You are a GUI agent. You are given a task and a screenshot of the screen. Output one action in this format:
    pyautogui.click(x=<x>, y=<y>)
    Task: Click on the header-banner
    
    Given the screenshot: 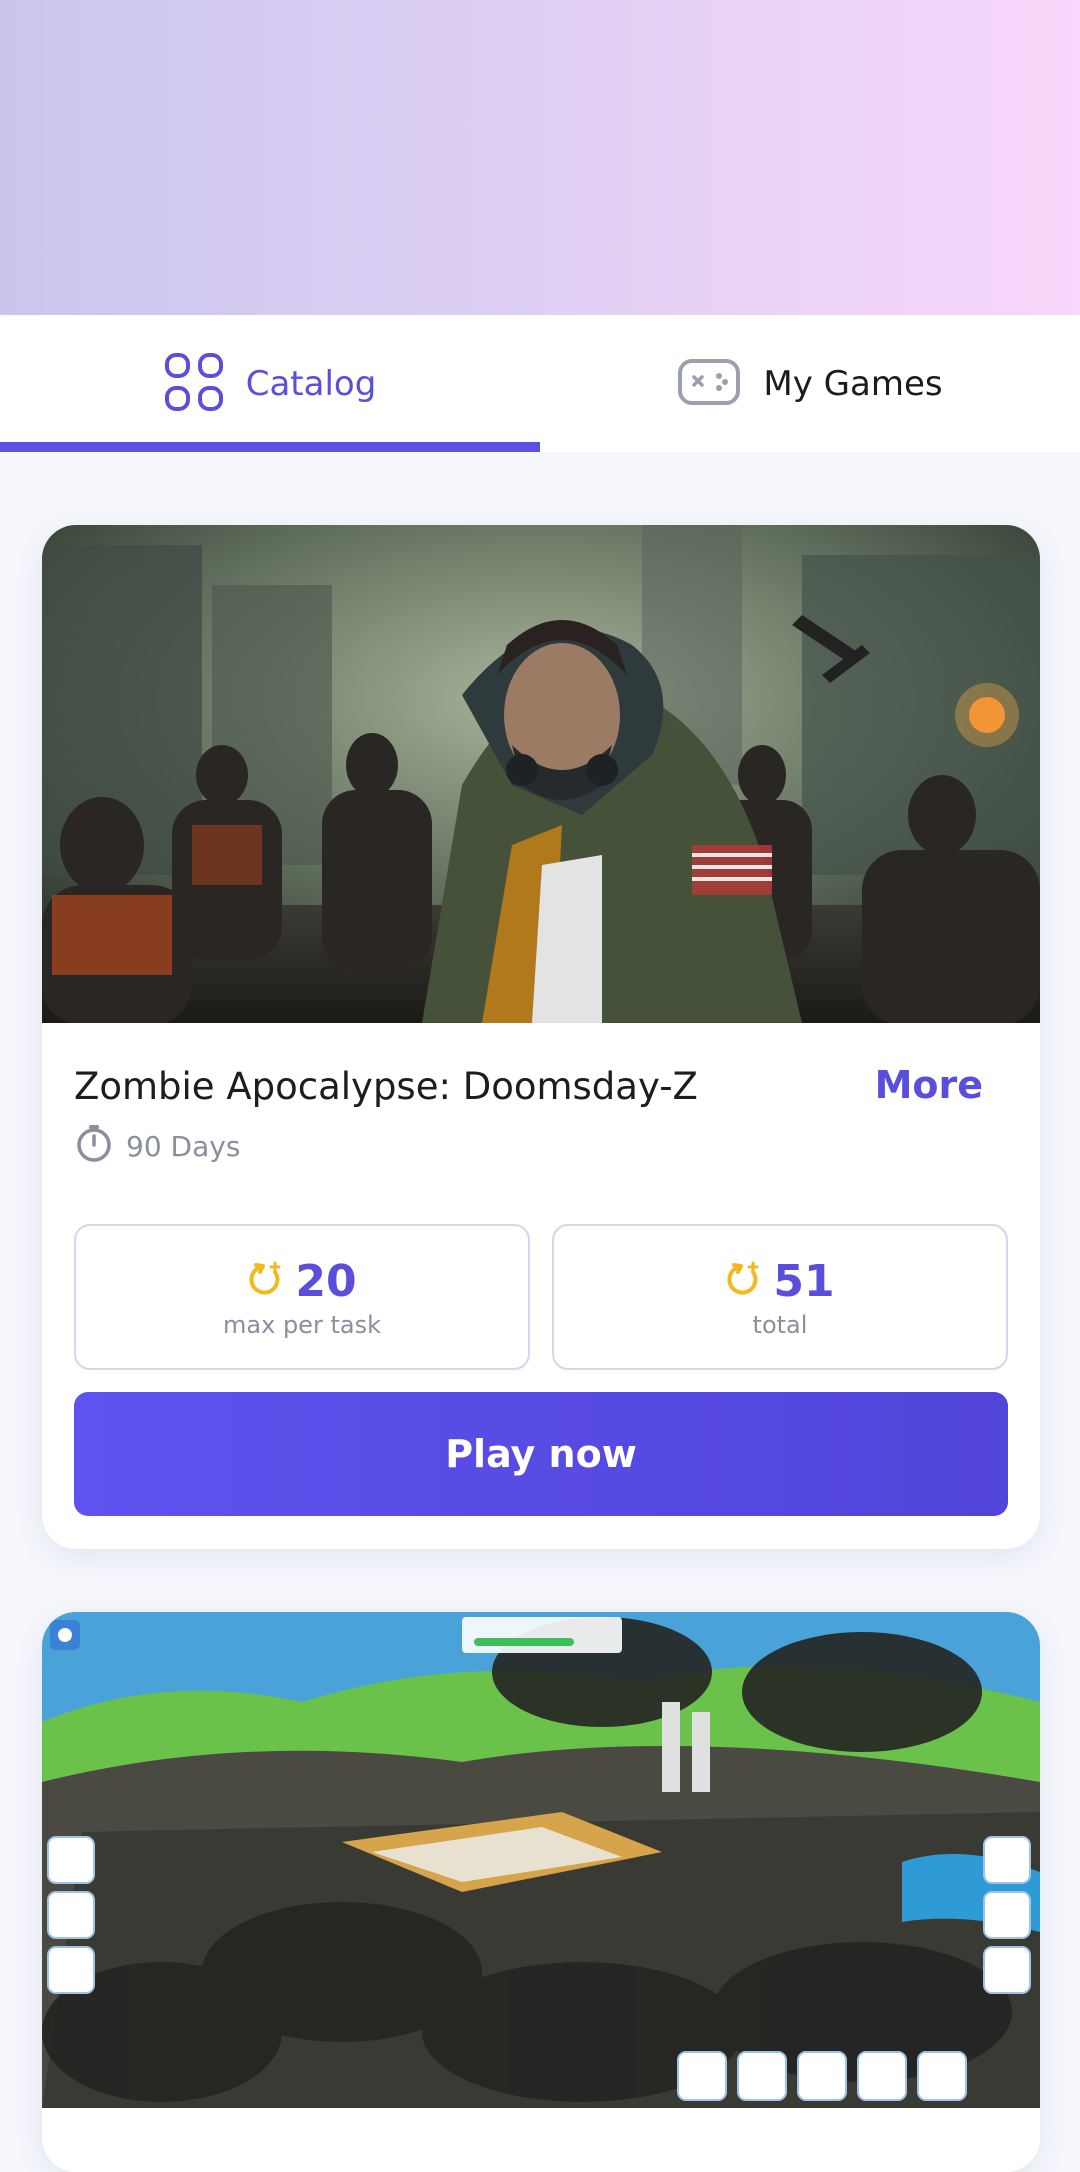 What is the action you would take?
    pyautogui.click(x=540, y=157)
    